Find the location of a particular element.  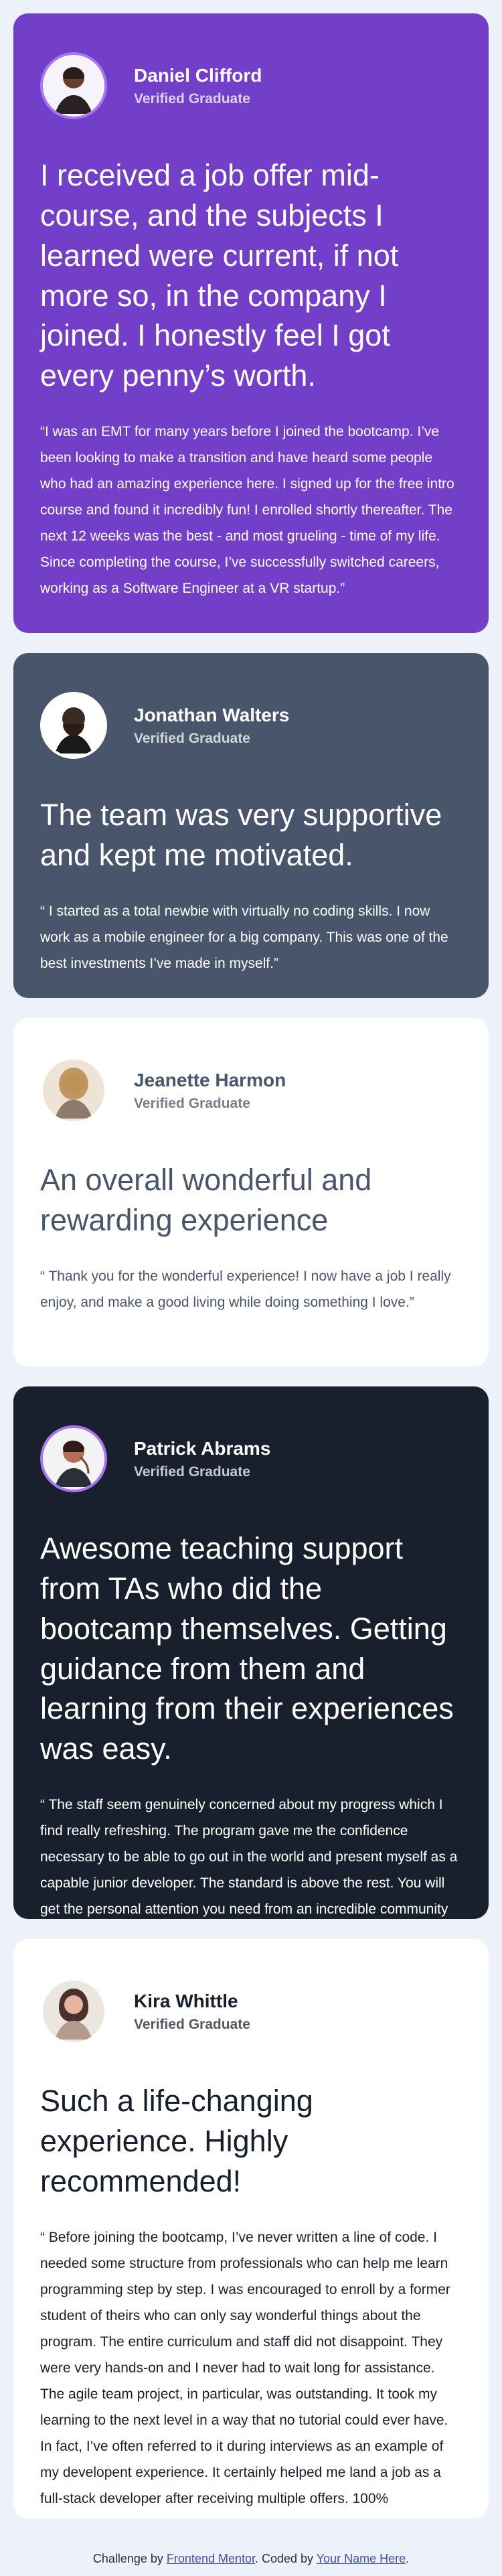

profile-header: Daniel Clifford Verified Graduate is located at coordinates (251, 85).